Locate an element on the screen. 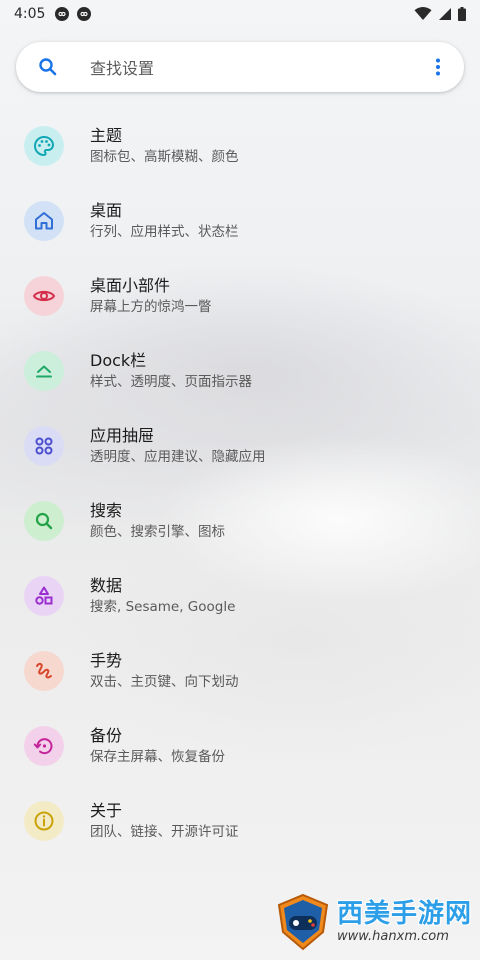  item-subtitle: 行列、应用样式、状态栏 is located at coordinates (164, 231).